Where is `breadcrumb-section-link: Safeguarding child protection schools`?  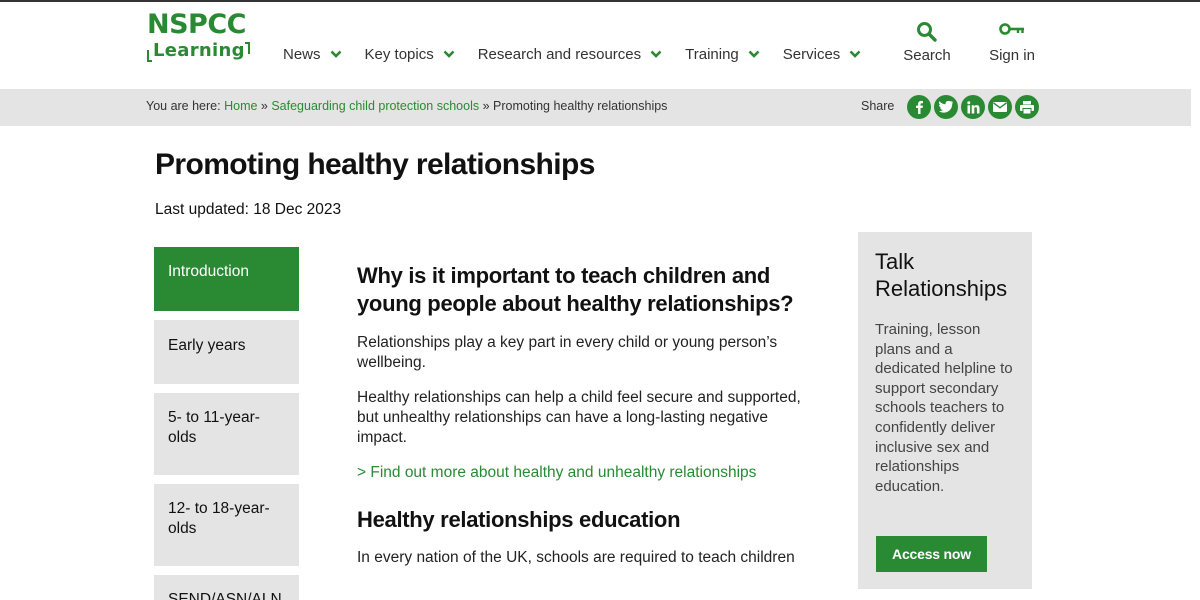
breadcrumb-section-link: Safeguarding child protection schools is located at coordinates (375, 106).